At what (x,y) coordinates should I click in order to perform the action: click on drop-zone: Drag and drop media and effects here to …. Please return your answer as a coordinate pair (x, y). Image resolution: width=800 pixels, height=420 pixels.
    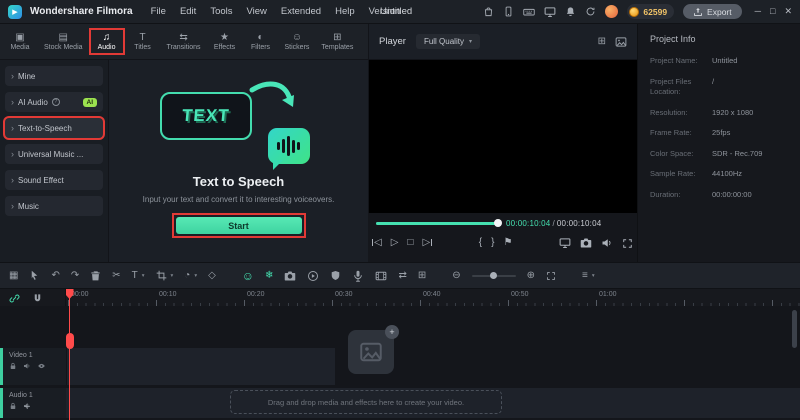
    Looking at the image, I should click on (366, 402).